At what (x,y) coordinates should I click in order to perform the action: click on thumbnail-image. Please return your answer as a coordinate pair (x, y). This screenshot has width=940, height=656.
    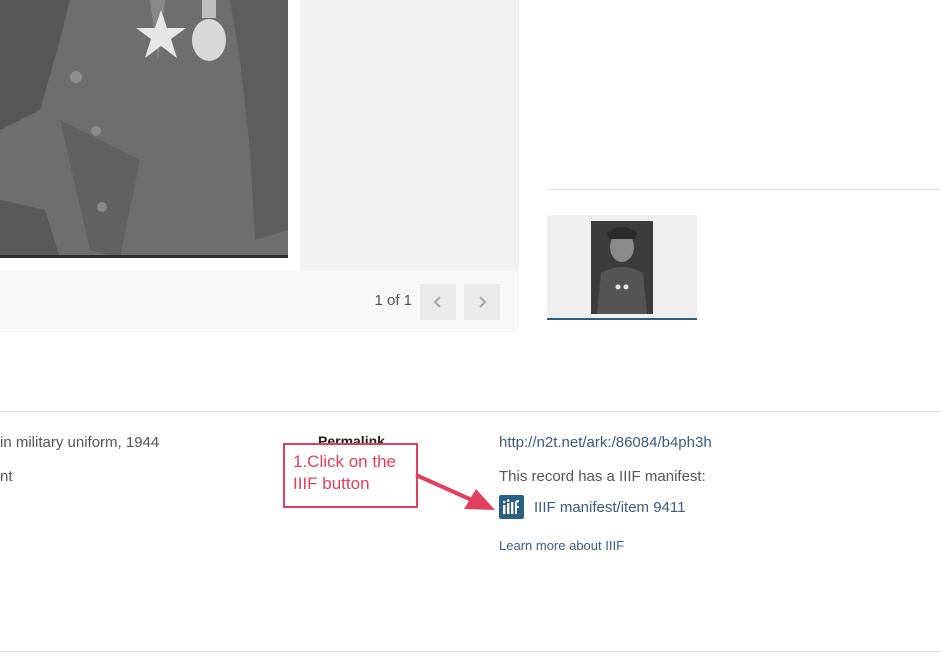
    Looking at the image, I should click on (622, 267).